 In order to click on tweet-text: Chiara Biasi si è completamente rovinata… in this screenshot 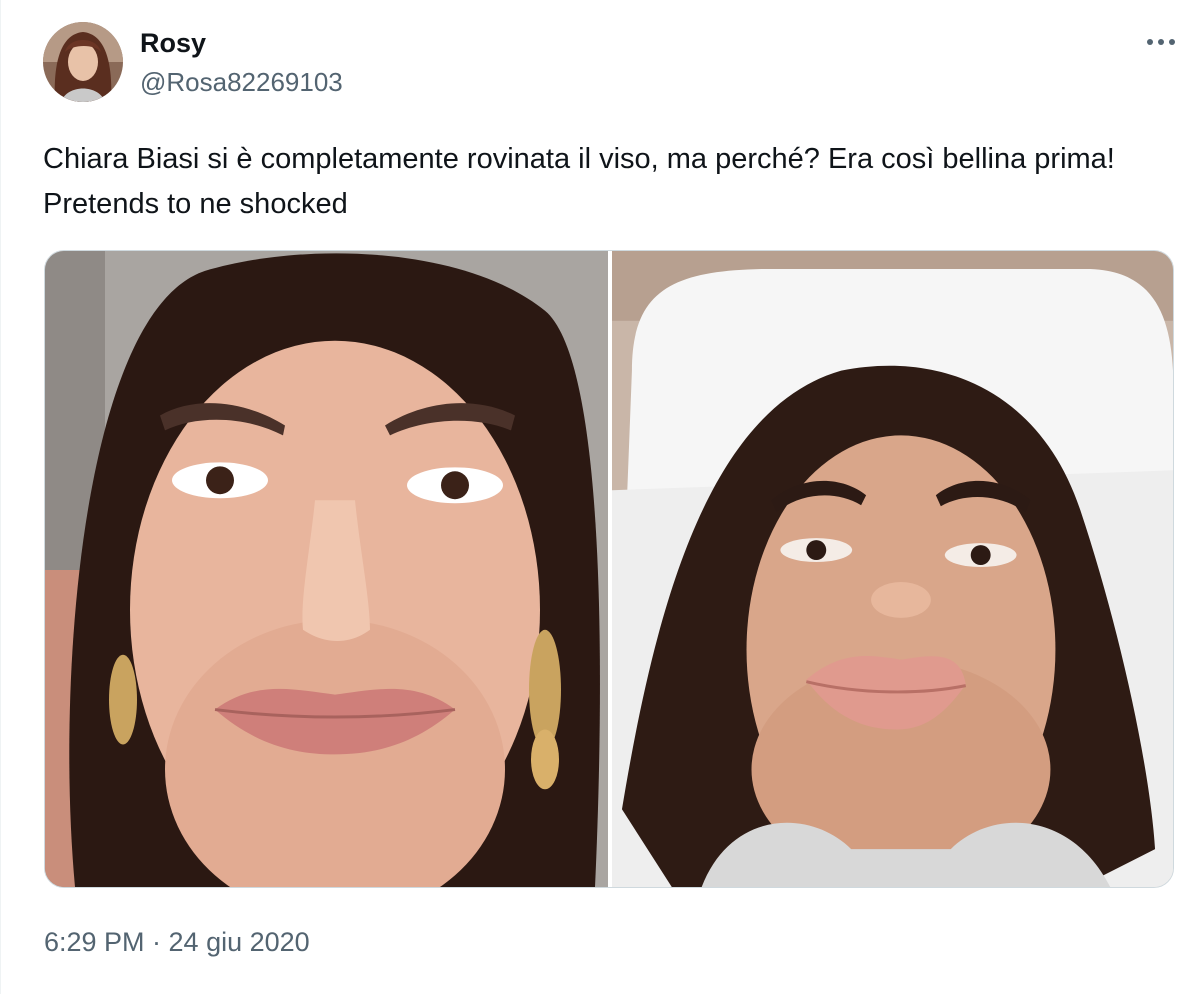, I will do `click(579, 181)`.